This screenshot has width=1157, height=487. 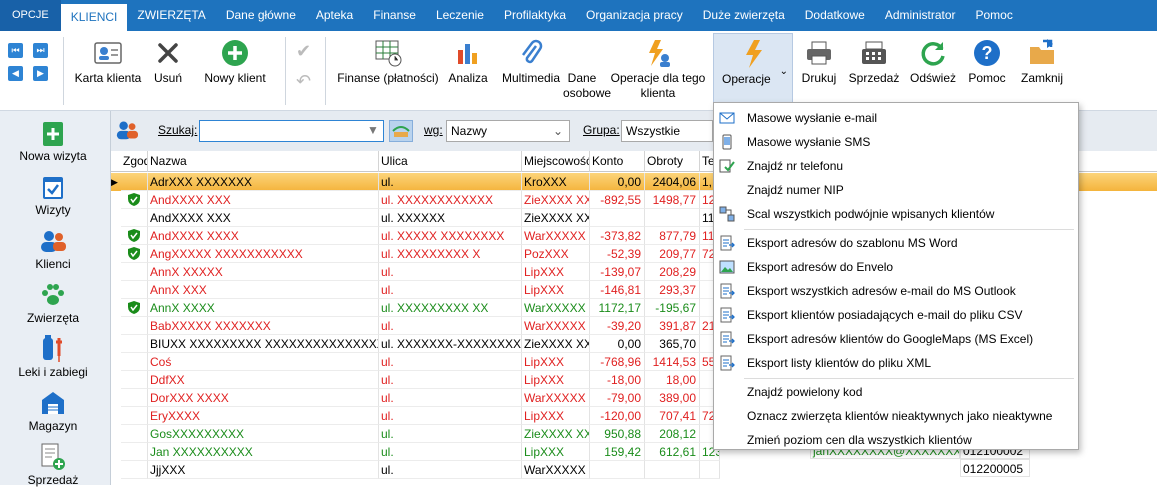 I want to click on odswiez-button: Odśwież, so click(x=933, y=60).